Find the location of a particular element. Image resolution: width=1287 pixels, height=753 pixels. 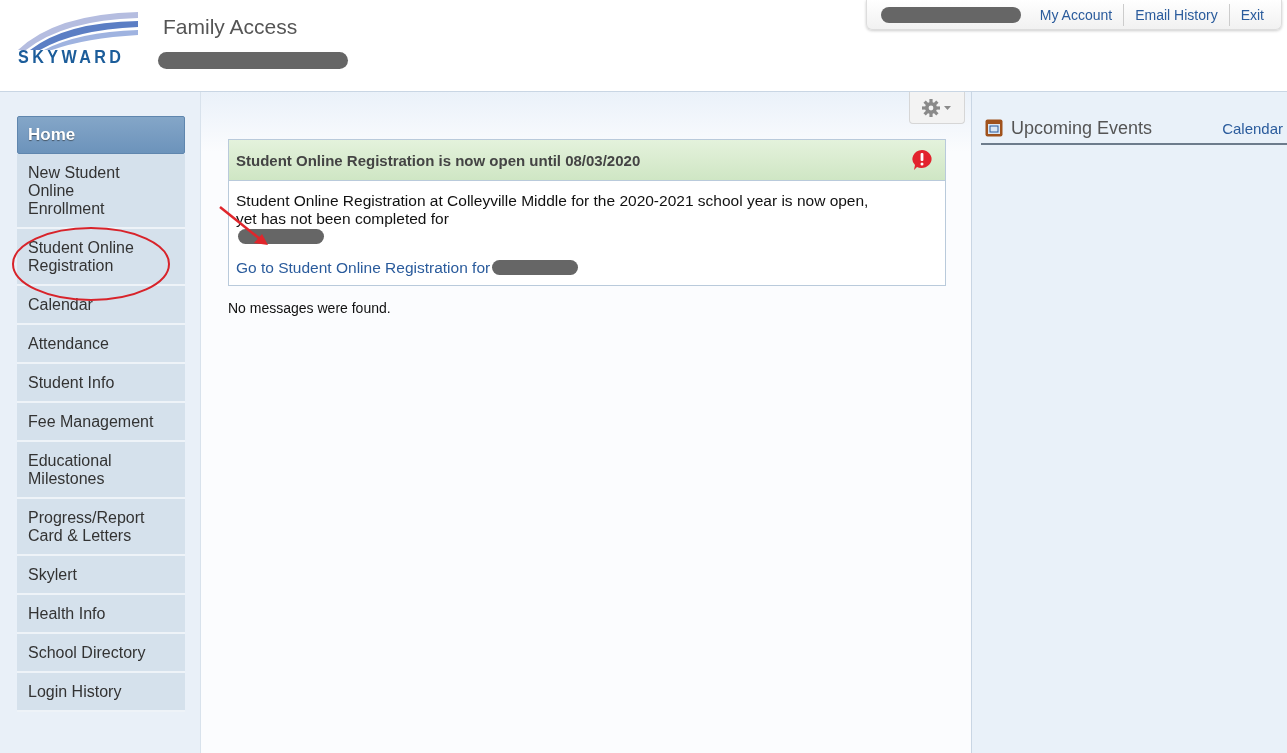

gear-icon is located at coordinates (937, 107).